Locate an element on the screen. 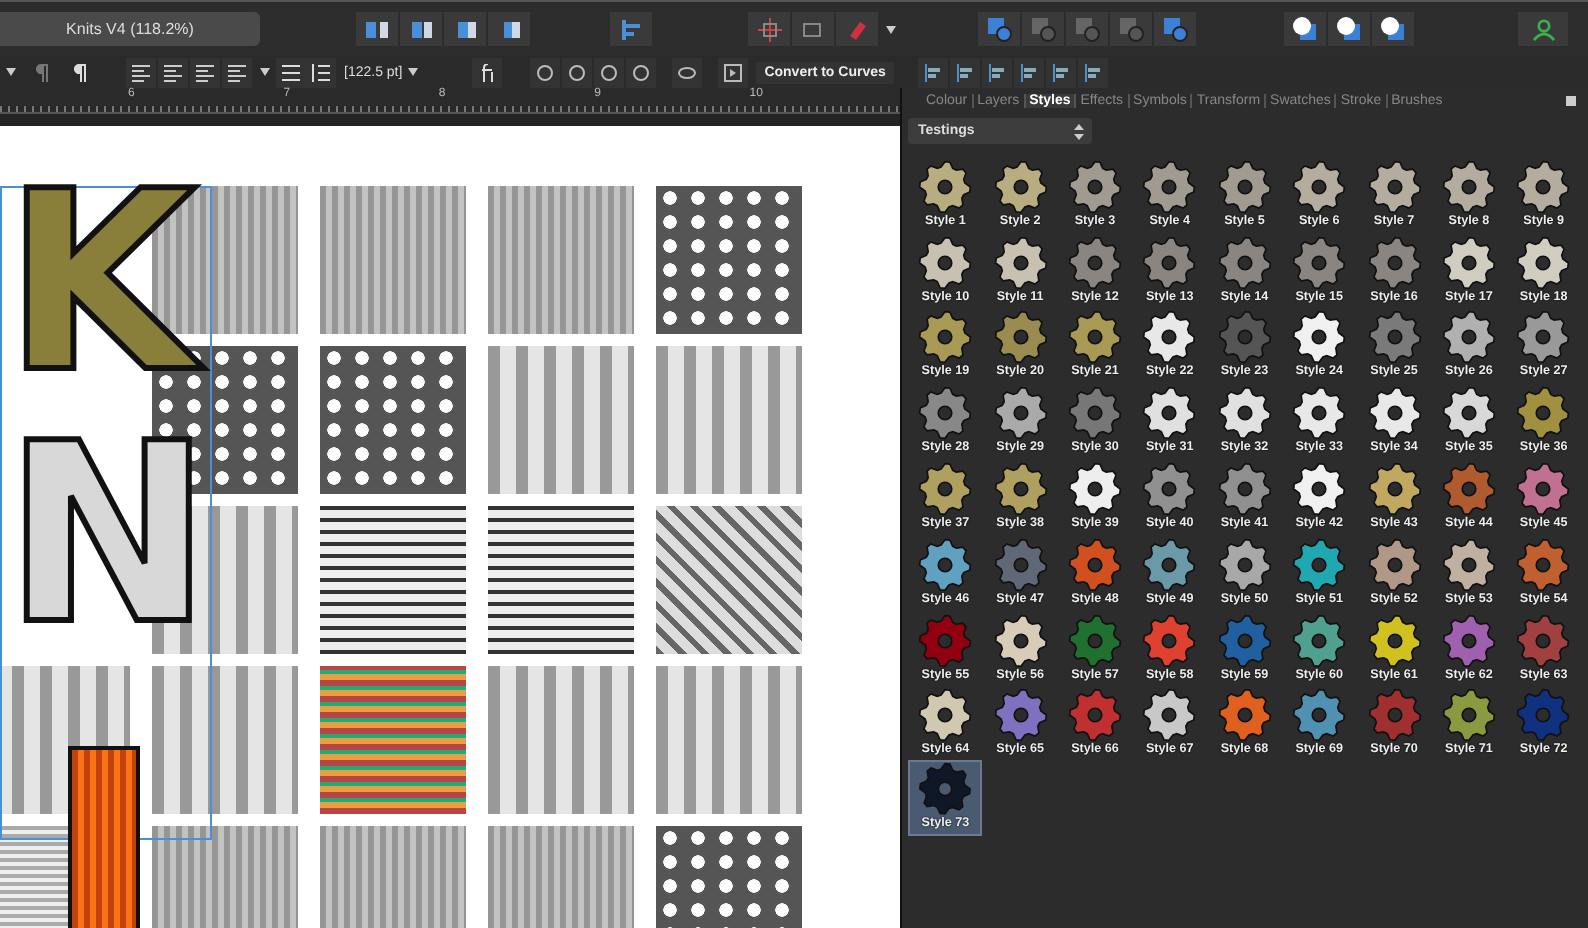 This screenshot has height=928, width=1588. add-shapes-icon is located at coordinates (999, 29).